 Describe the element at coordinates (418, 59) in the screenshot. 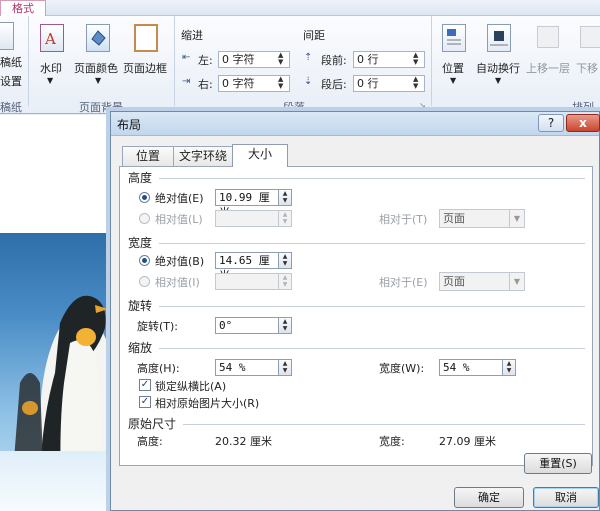

I see `spacing-before-spinner: ▲ ▼` at that location.